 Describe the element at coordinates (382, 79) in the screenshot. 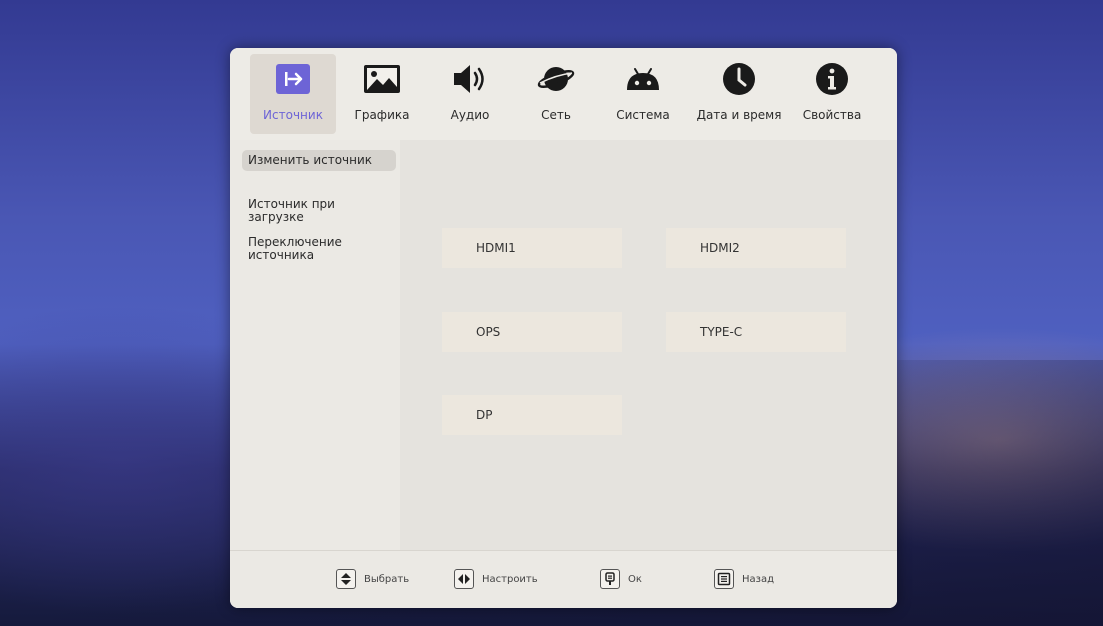

I see `picture-icon` at that location.